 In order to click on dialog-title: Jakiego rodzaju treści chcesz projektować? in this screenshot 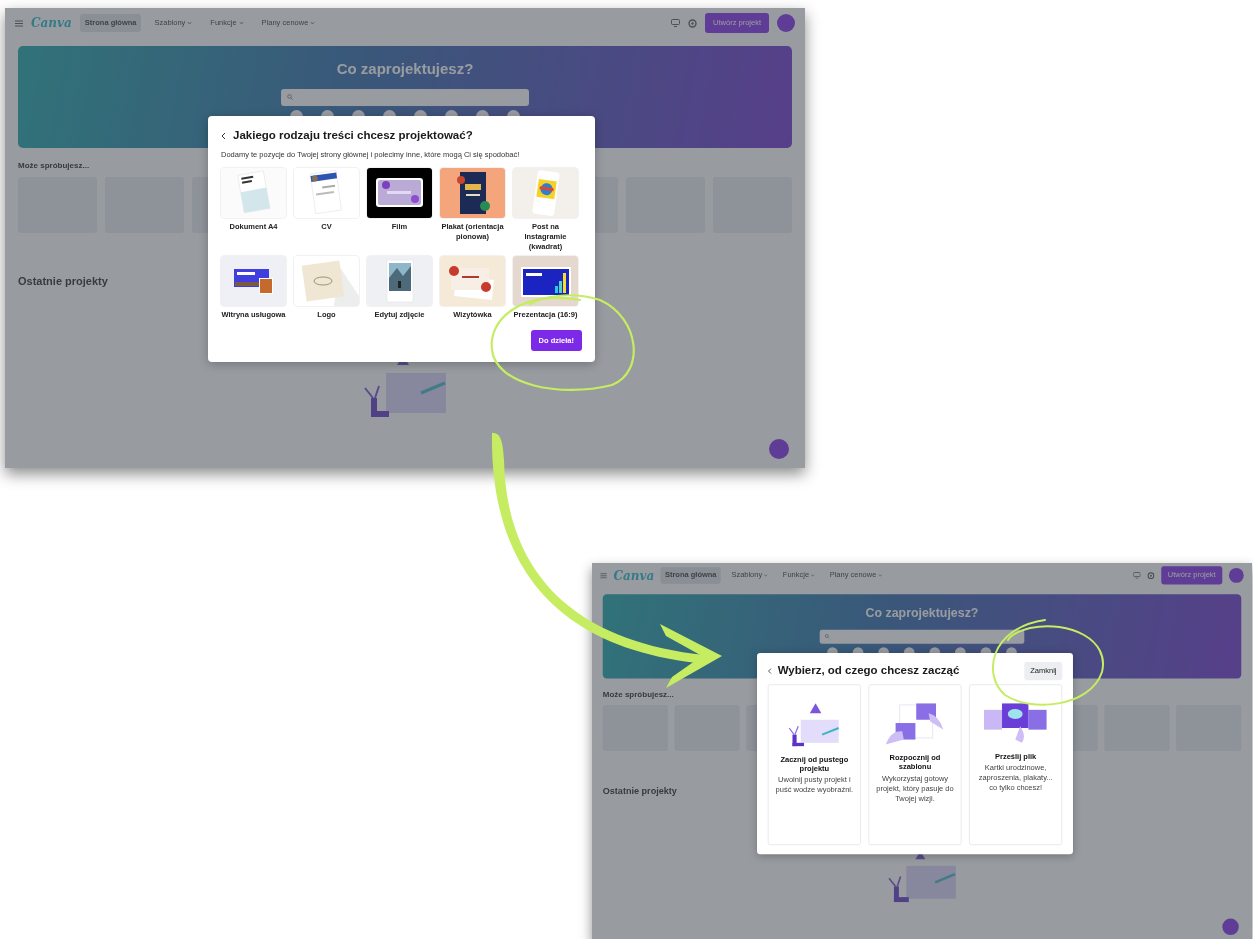, I will do `click(353, 135)`.